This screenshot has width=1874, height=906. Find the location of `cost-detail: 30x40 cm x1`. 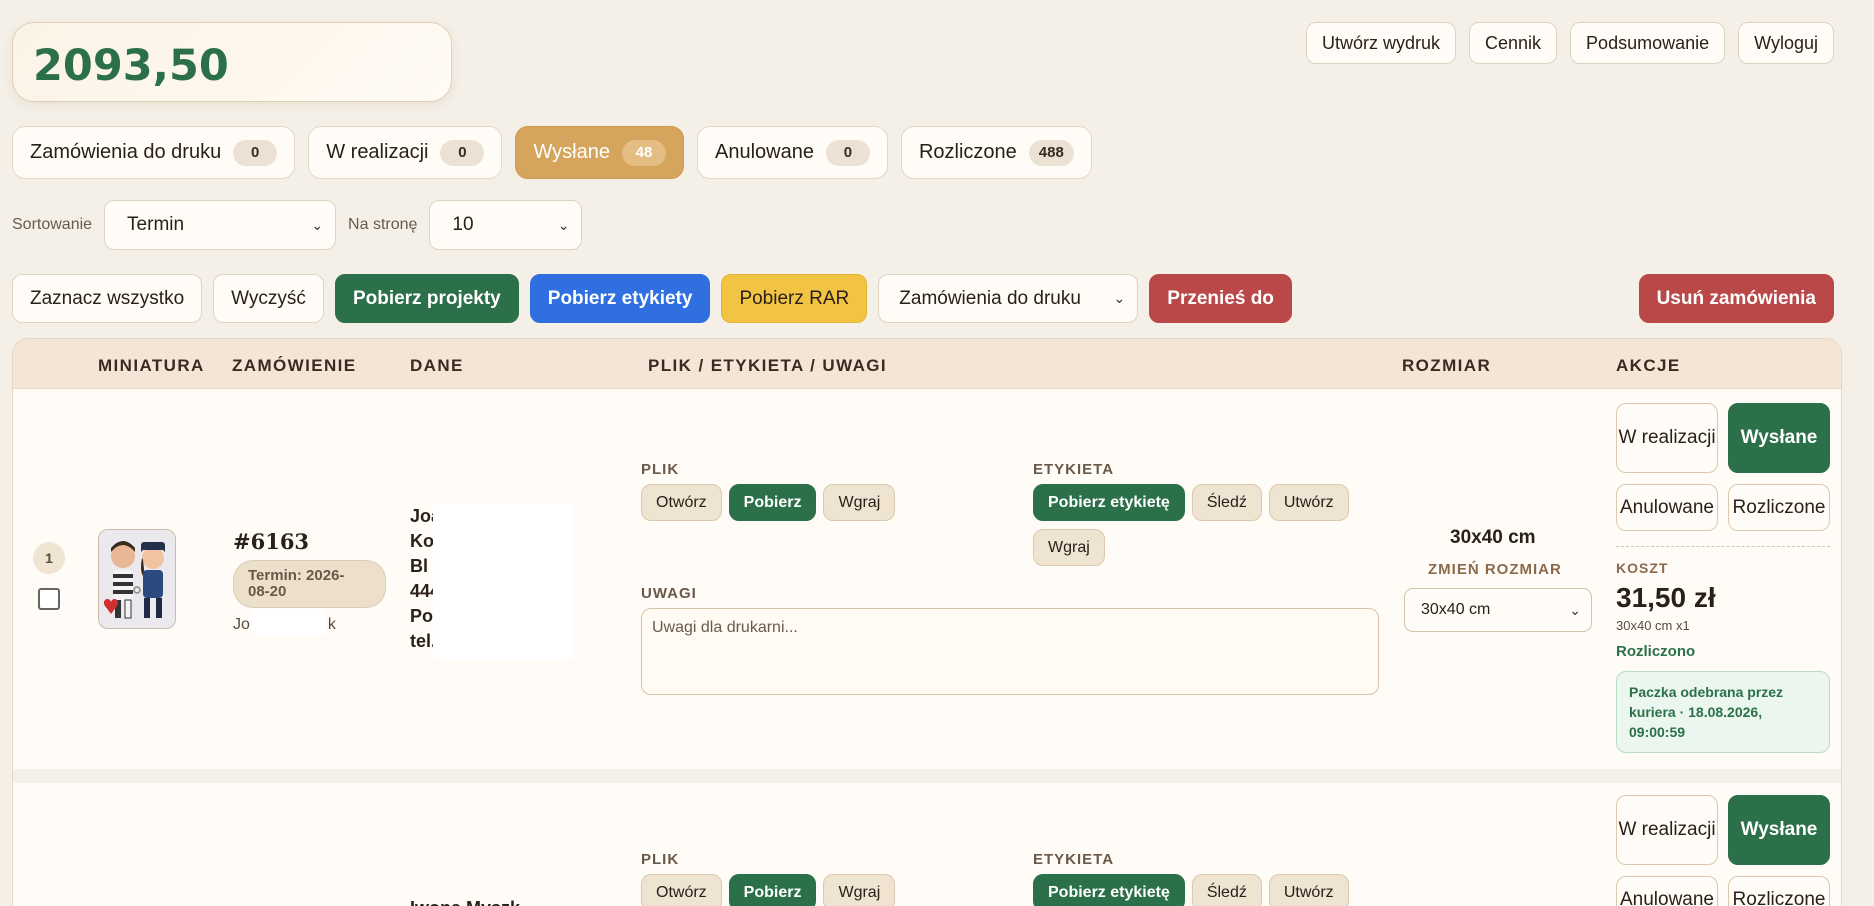

cost-detail: 30x40 cm x1 is located at coordinates (1653, 625).